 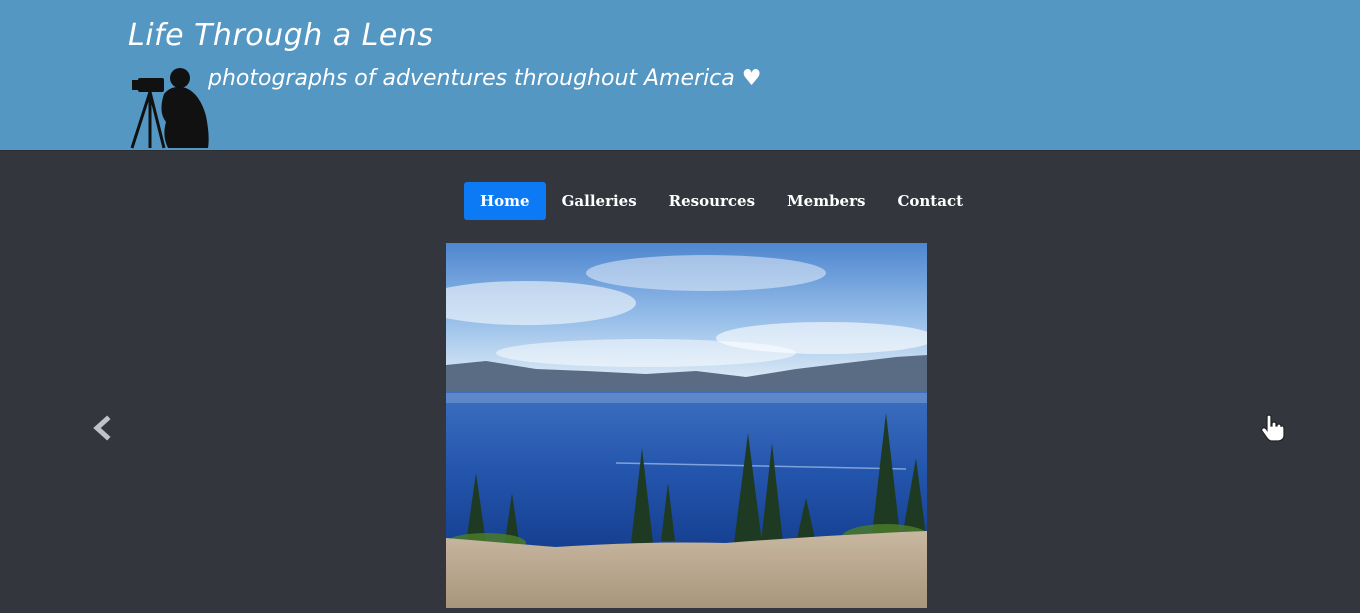 I want to click on nav-galleries: Galleries, so click(x=599, y=201).